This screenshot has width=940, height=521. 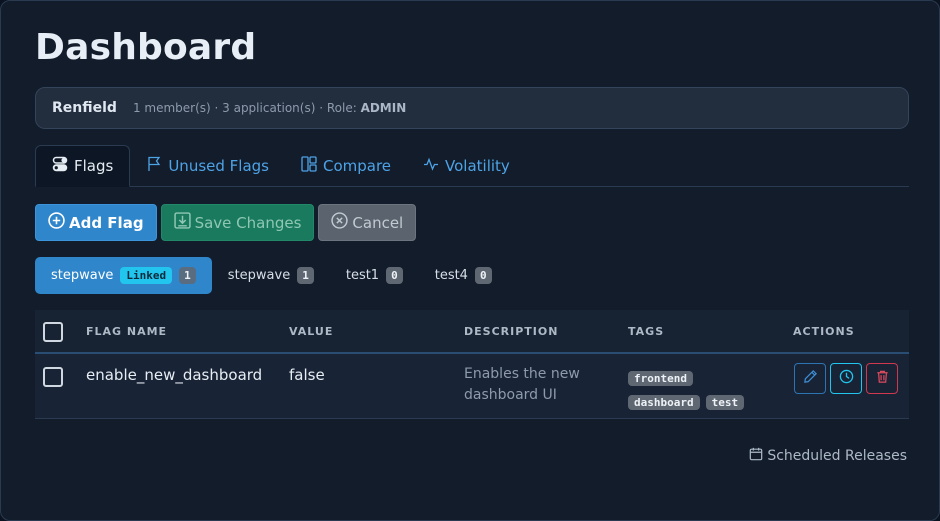 I want to click on tab-unused-flags-label: Unused Flags, so click(x=218, y=165).